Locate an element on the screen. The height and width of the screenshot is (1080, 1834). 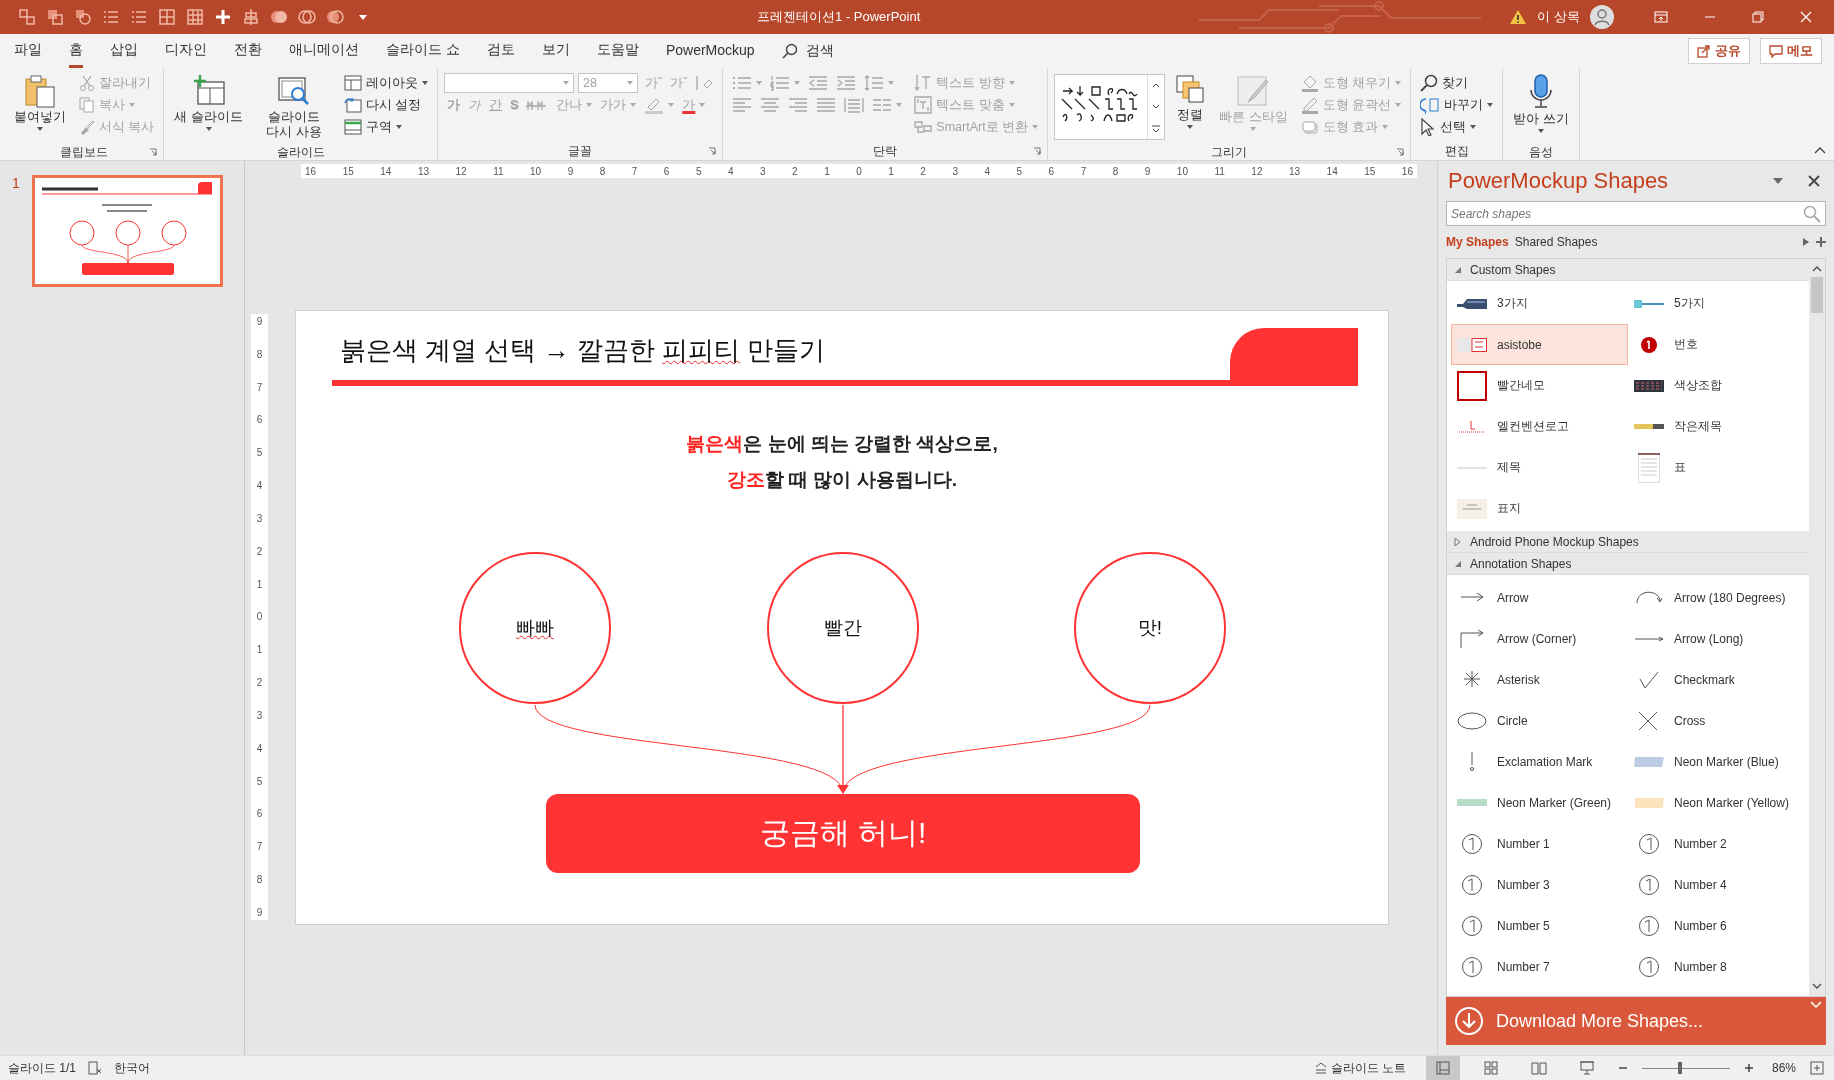
menu-tab: 파일 is located at coordinates (28, 51).